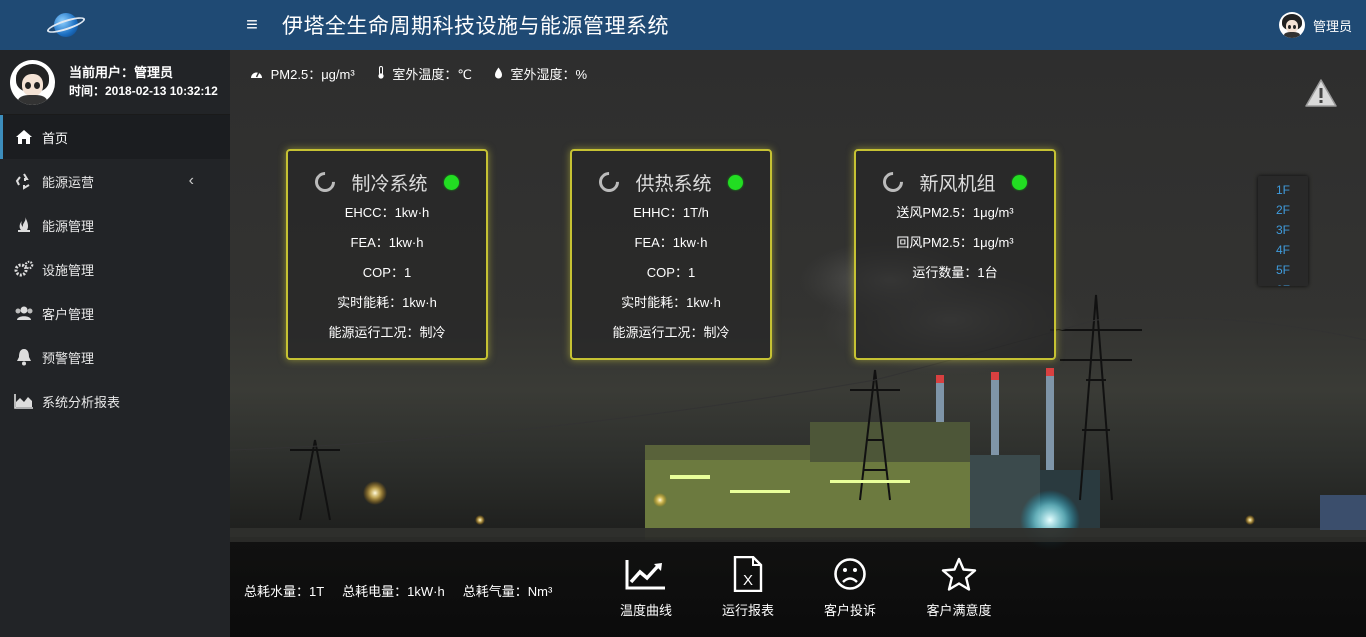 The height and width of the screenshot is (637, 1366). I want to click on floor-option: 2F, so click(1283, 210).